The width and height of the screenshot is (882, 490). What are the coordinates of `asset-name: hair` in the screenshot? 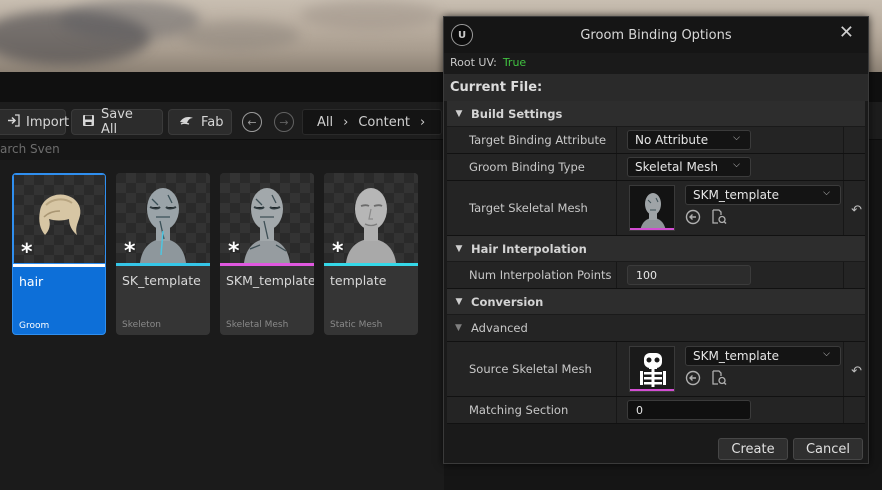 It's located at (31, 281).